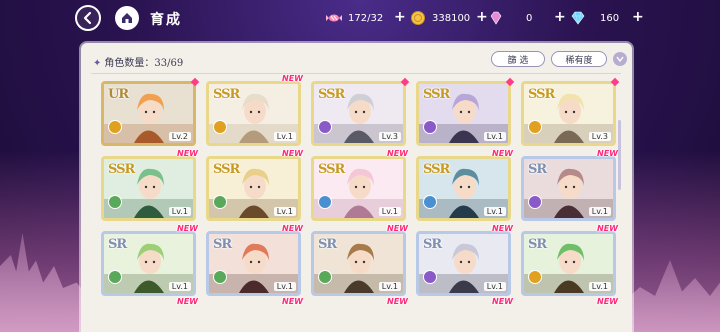 This screenshot has width=720, height=332. Describe the element at coordinates (389, 136) in the screenshot. I see `level-label: Lv.3` at that location.